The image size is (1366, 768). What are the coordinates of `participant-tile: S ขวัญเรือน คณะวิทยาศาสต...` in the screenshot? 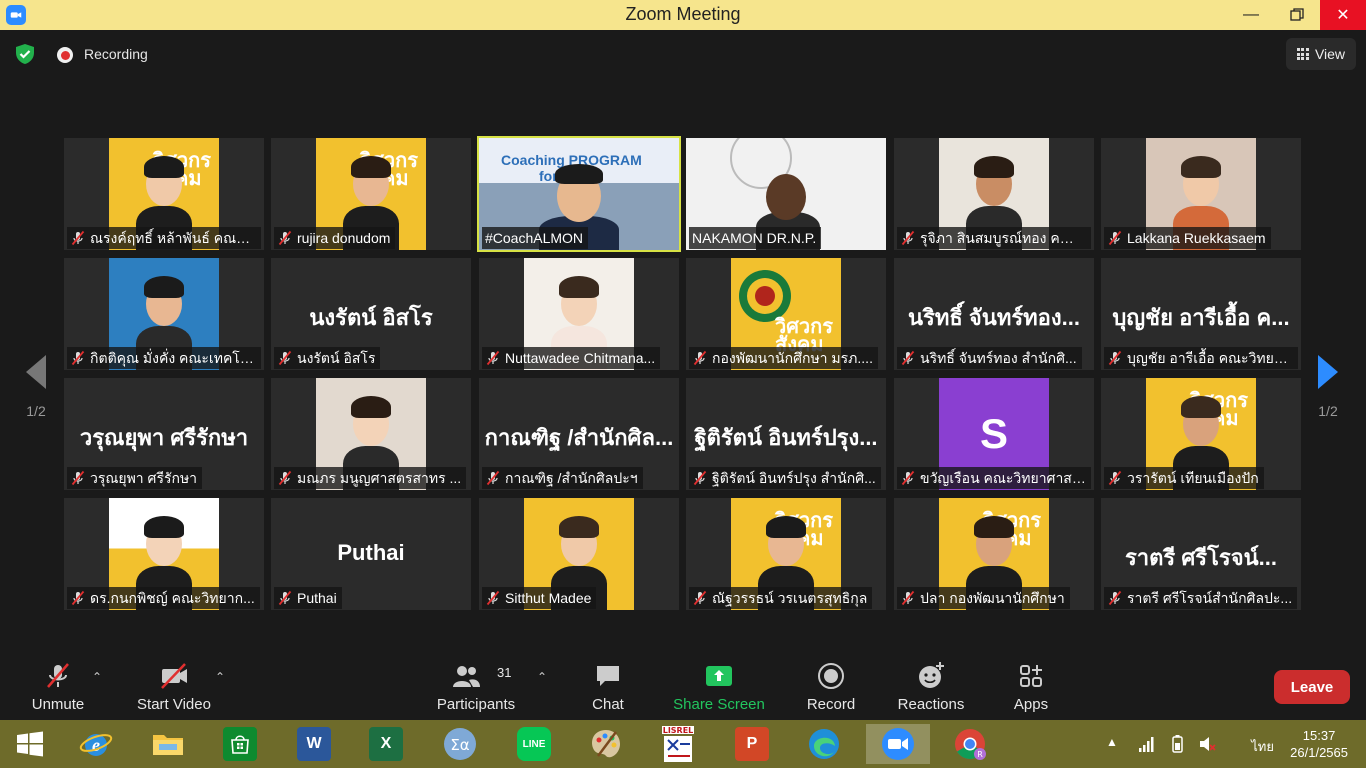 It's located at (994, 434).